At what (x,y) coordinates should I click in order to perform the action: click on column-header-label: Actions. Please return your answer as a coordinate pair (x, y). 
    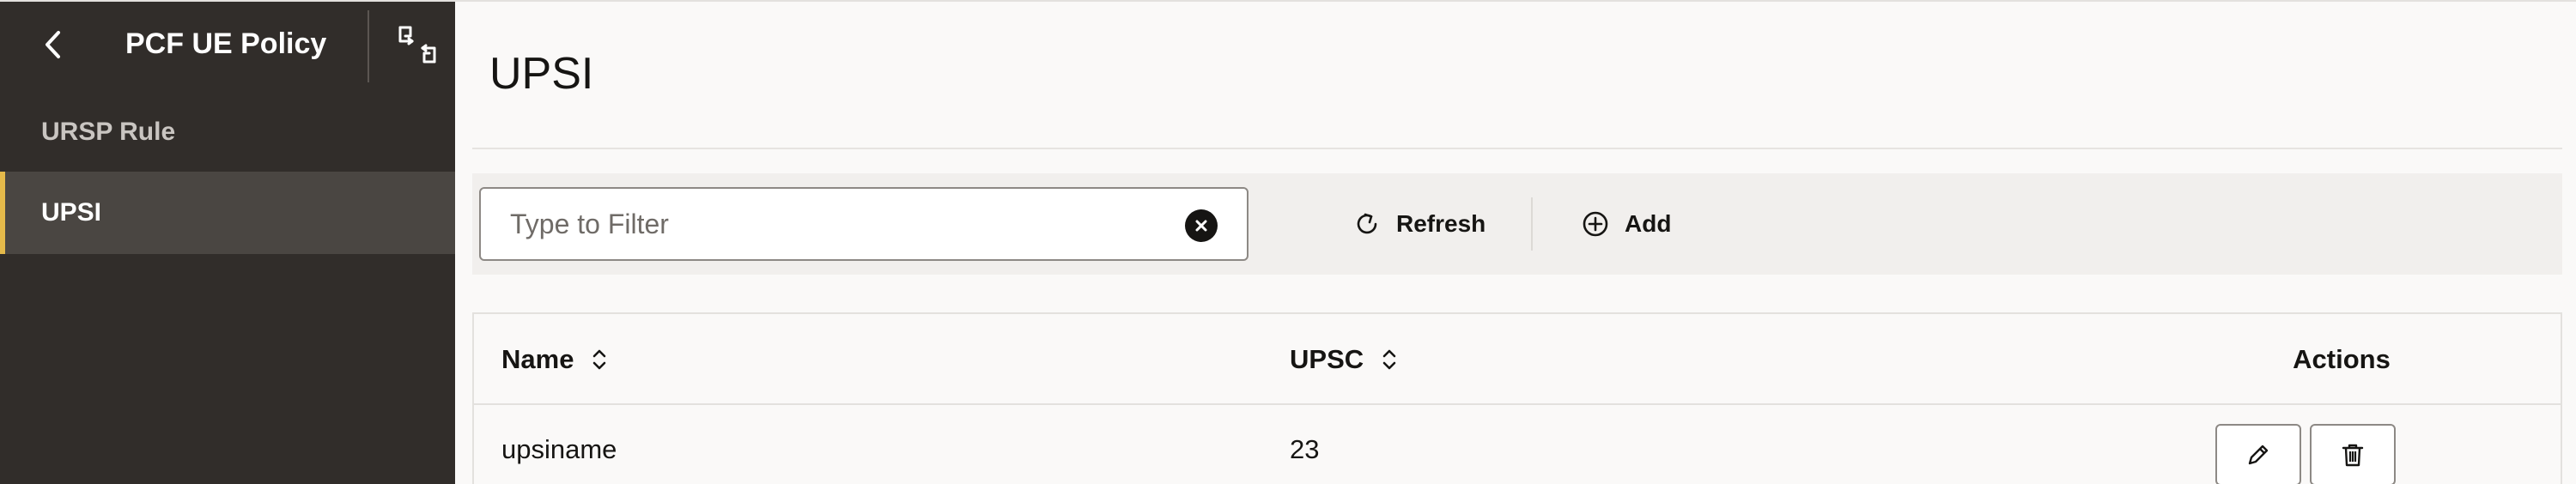
    Looking at the image, I should click on (2342, 359).